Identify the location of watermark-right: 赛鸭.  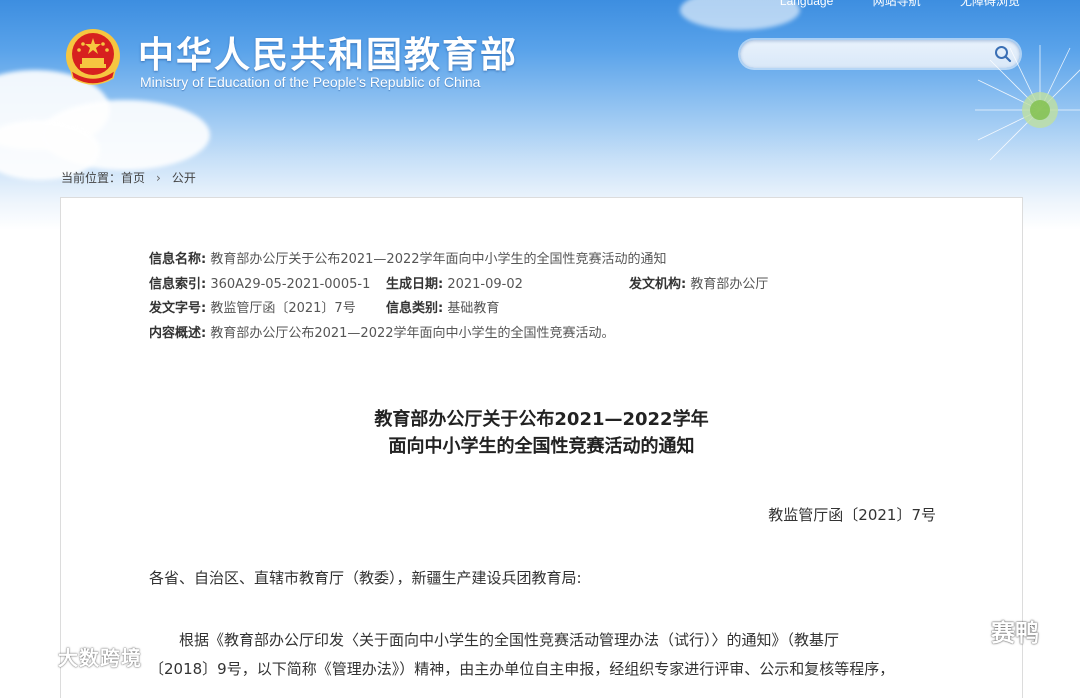
(987, 630).